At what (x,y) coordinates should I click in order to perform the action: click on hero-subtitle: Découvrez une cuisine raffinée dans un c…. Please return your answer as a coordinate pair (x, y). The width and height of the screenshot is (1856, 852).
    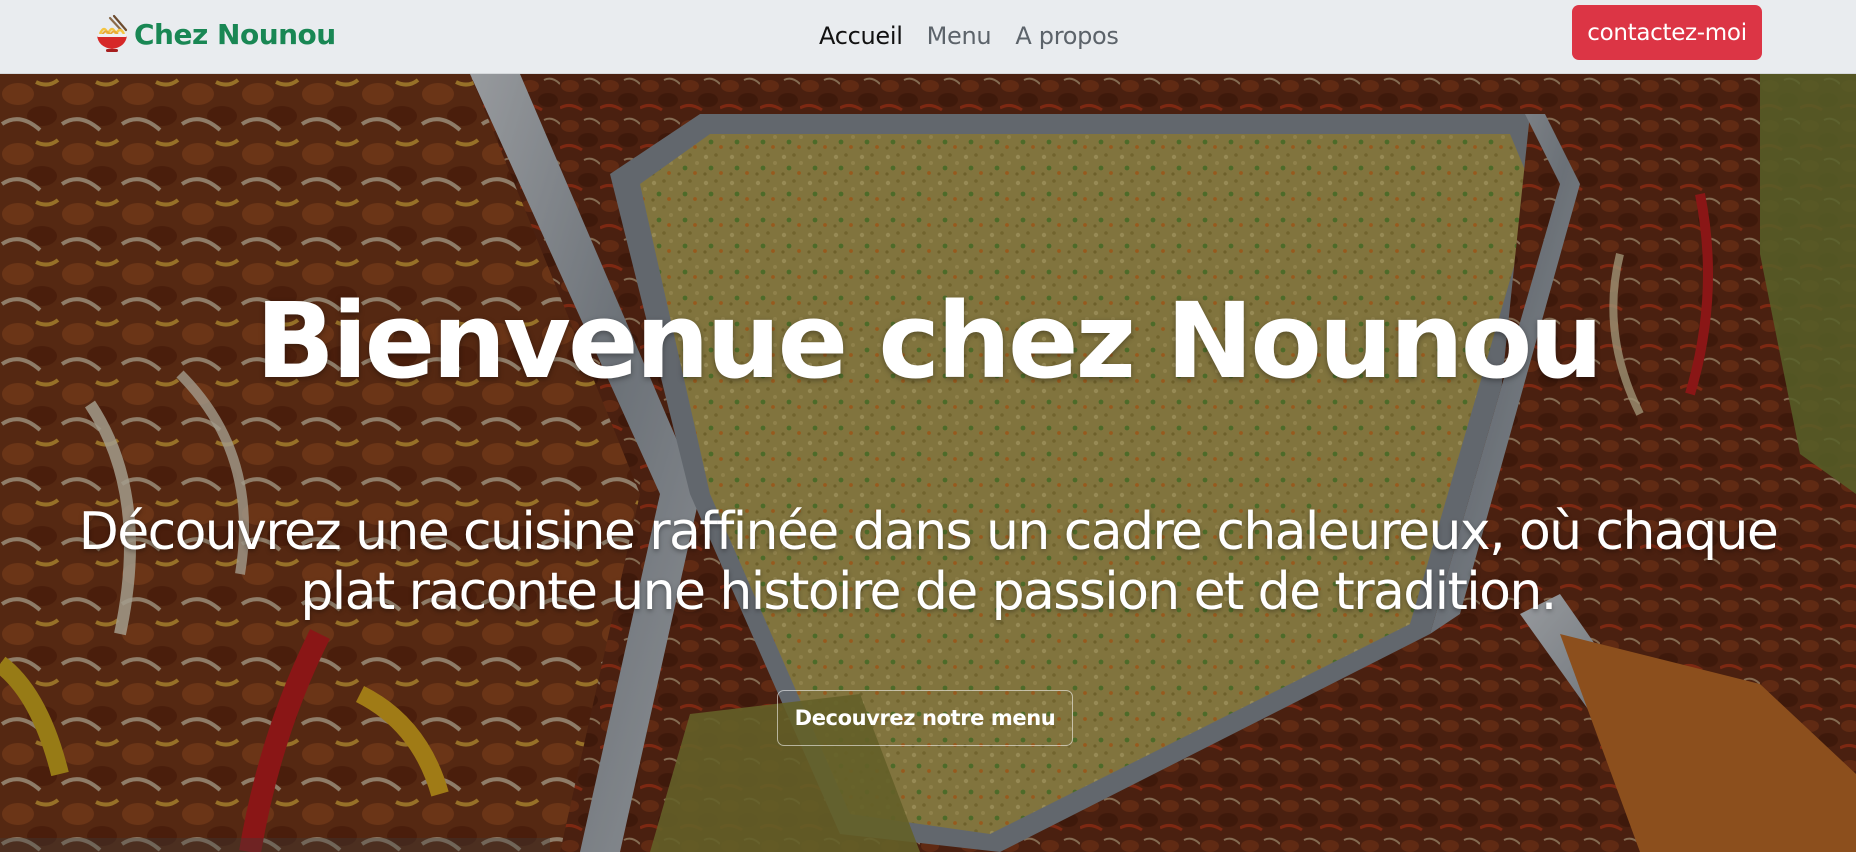
    Looking at the image, I should click on (928, 562).